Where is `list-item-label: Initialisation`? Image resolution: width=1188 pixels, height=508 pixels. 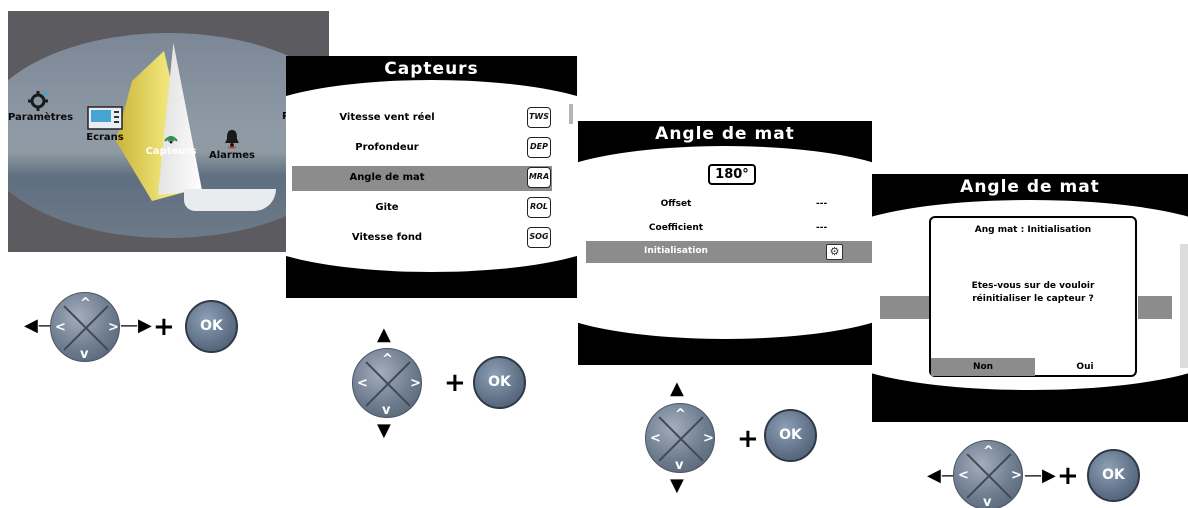
list-item-label: Initialisation is located at coordinates (676, 251).